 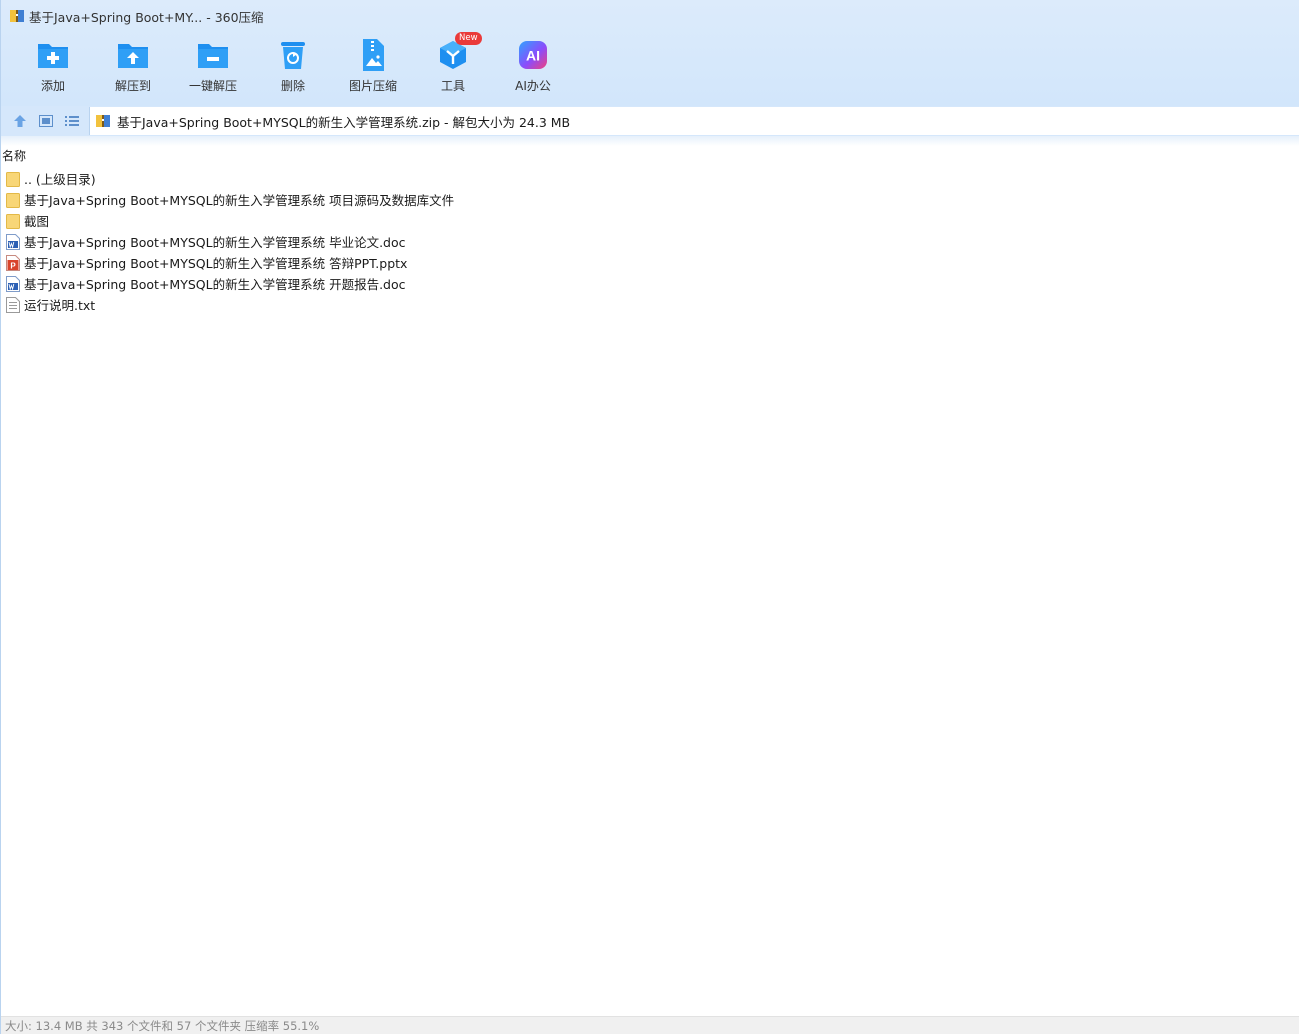 What do you see at coordinates (162, 1025) in the screenshot?
I see `status-text: 大小: 13.4 MB 共 343 个文件和 57 个文件夹 压缩率 55.1%` at bounding box center [162, 1025].